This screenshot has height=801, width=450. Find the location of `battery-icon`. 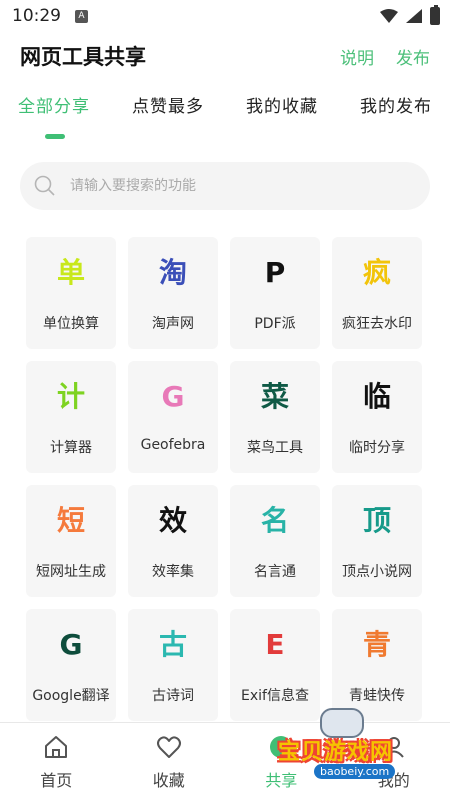

battery-icon is located at coordinates (435, 15).